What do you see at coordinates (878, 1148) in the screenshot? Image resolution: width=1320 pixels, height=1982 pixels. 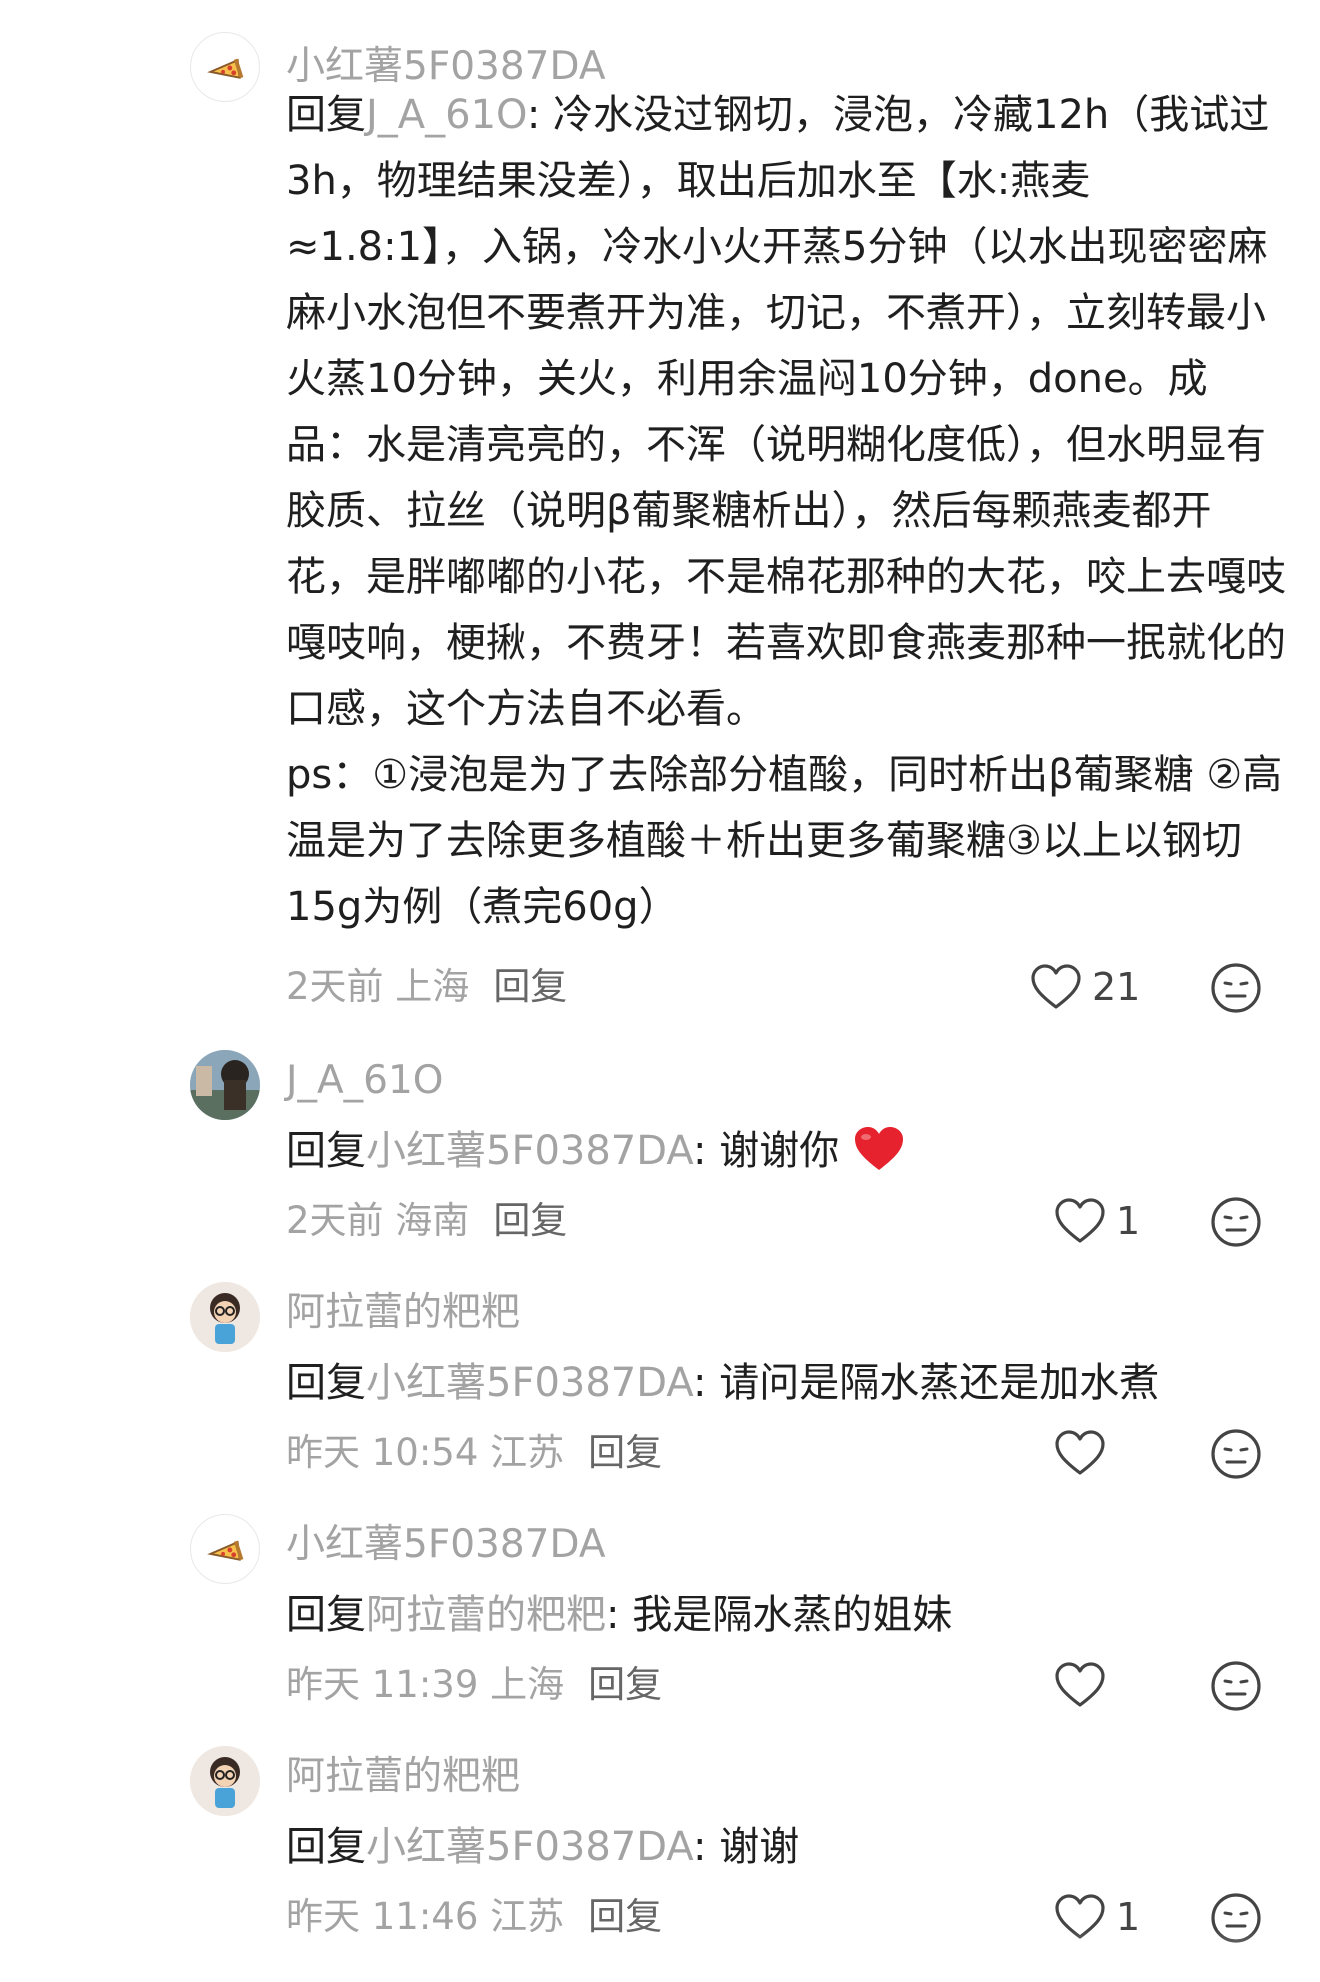 I see `red-heart-emoji` at bounding box center [878, 1148].